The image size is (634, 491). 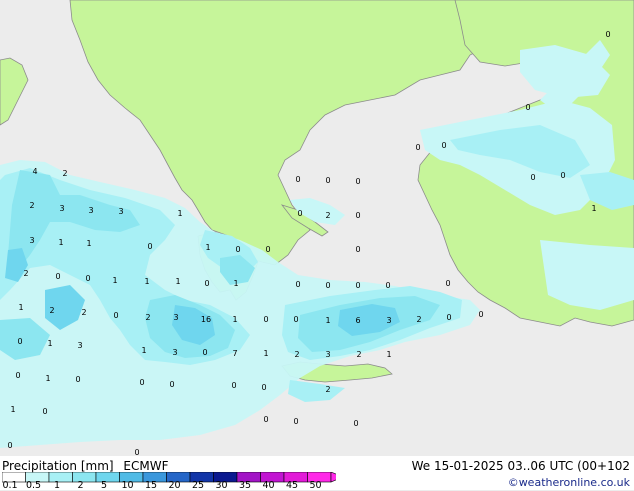 I want to click on legend-tick-label: 50, so click(x=315, y=485).